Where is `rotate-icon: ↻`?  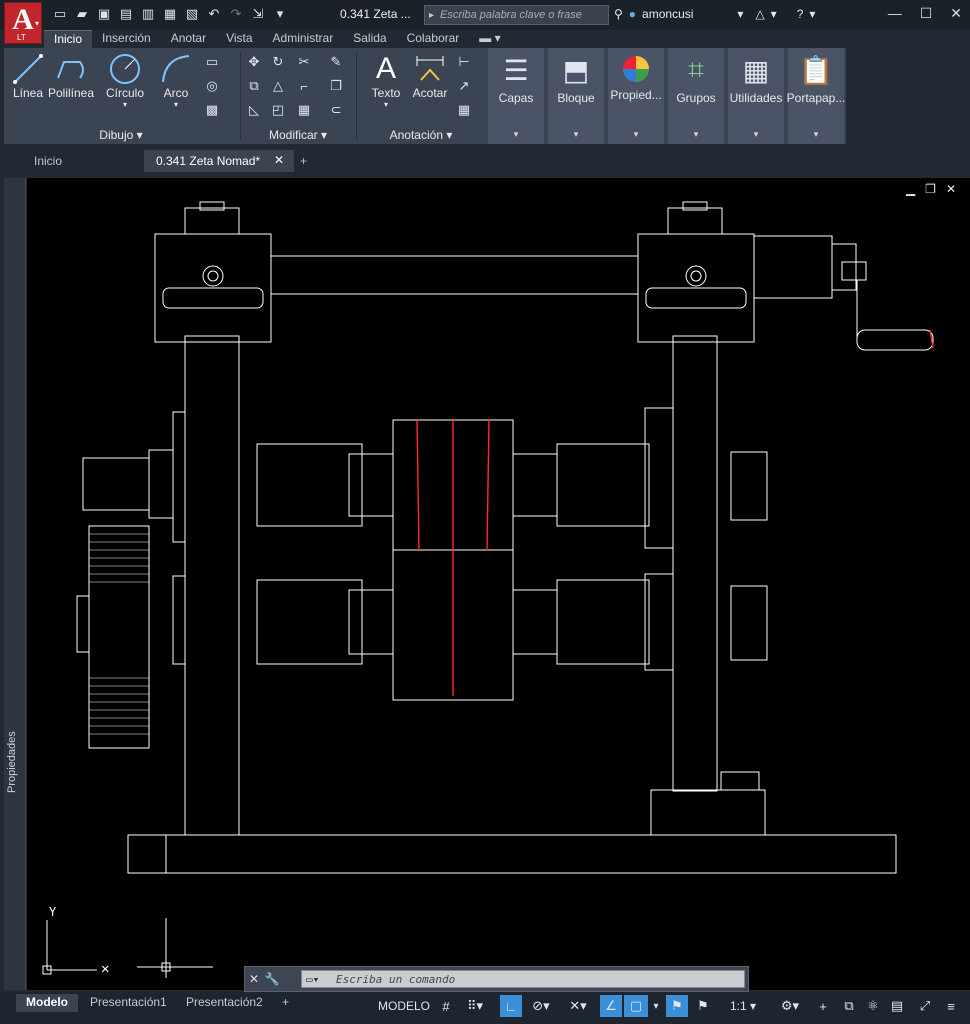 rotate-icon: ↻ is located at coordinates (278, 62).